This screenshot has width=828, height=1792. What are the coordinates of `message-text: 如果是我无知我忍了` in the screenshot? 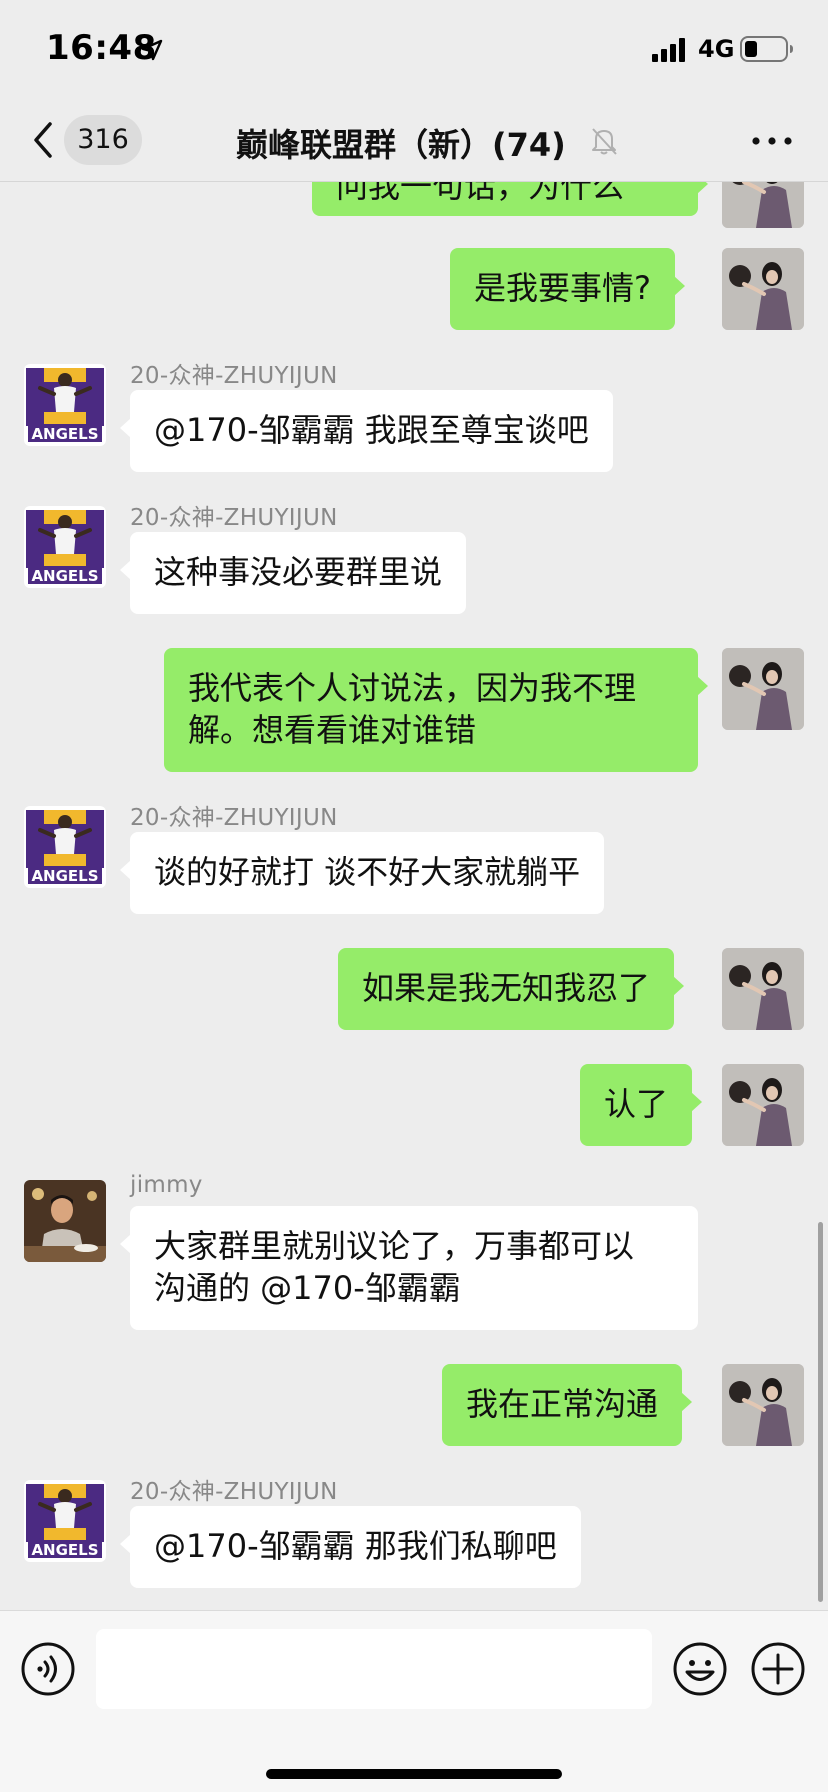 It's located at (506, 988).